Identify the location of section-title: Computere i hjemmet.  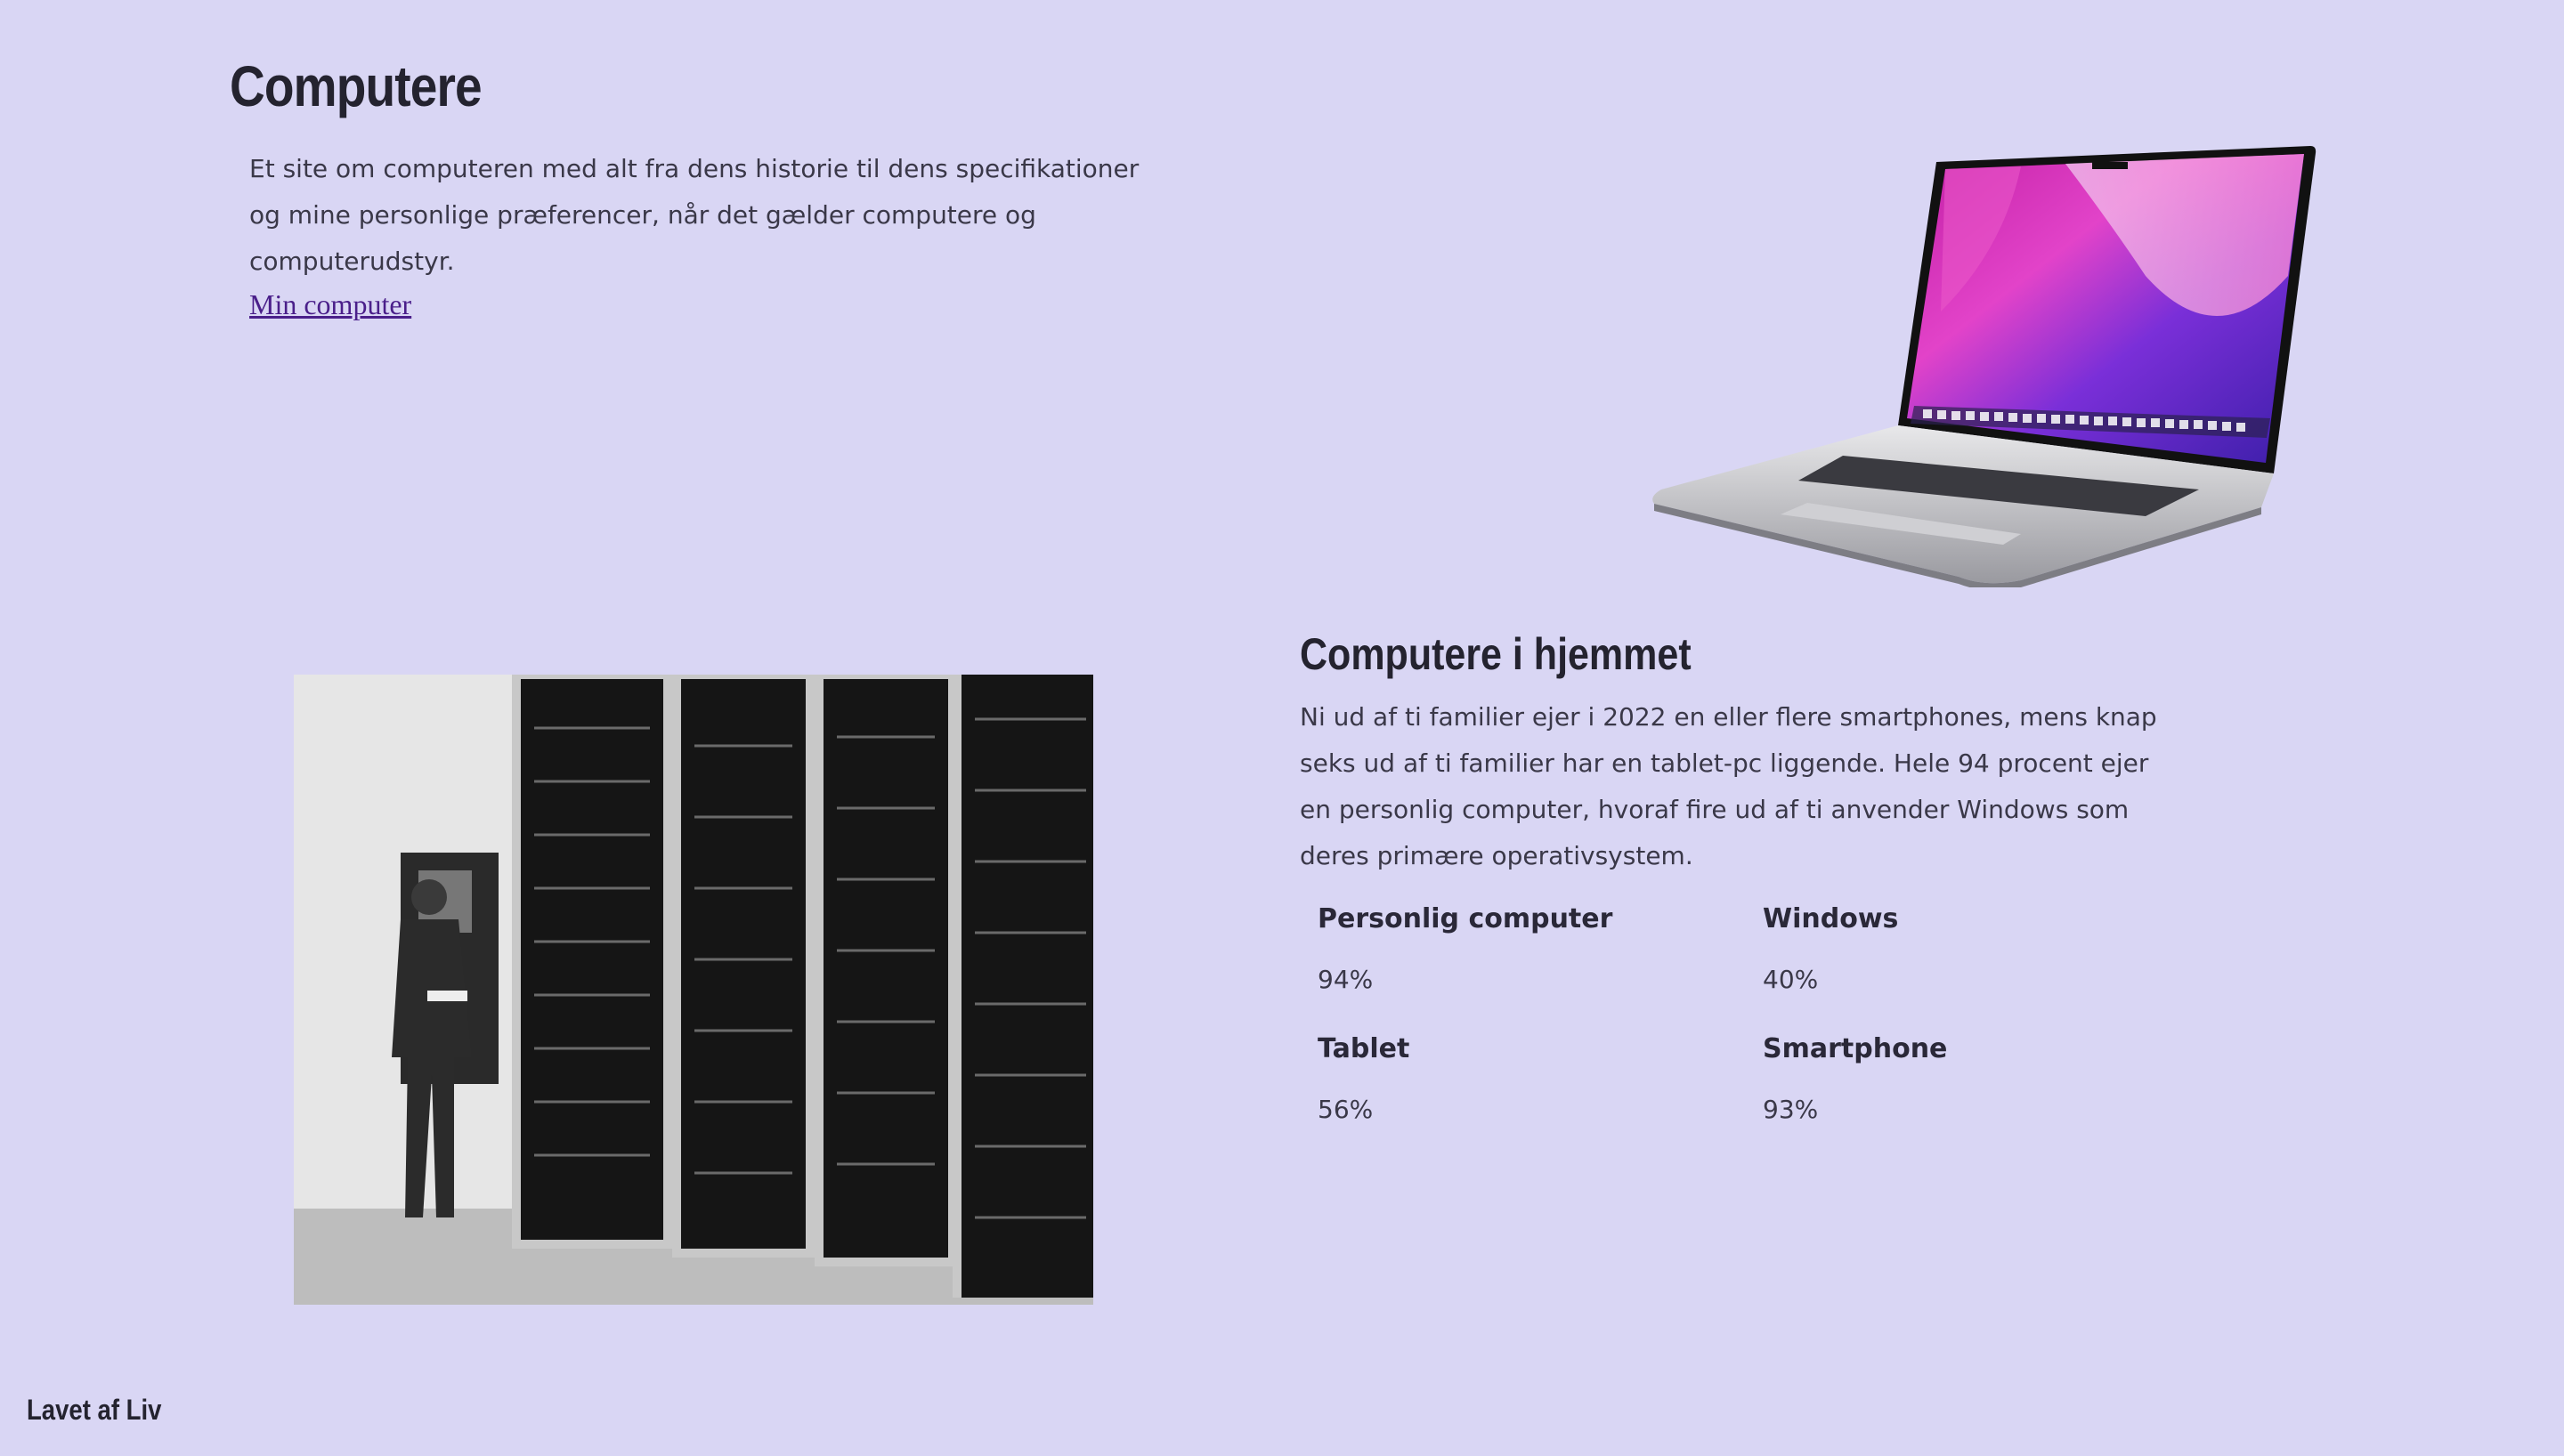
(1496, 654).